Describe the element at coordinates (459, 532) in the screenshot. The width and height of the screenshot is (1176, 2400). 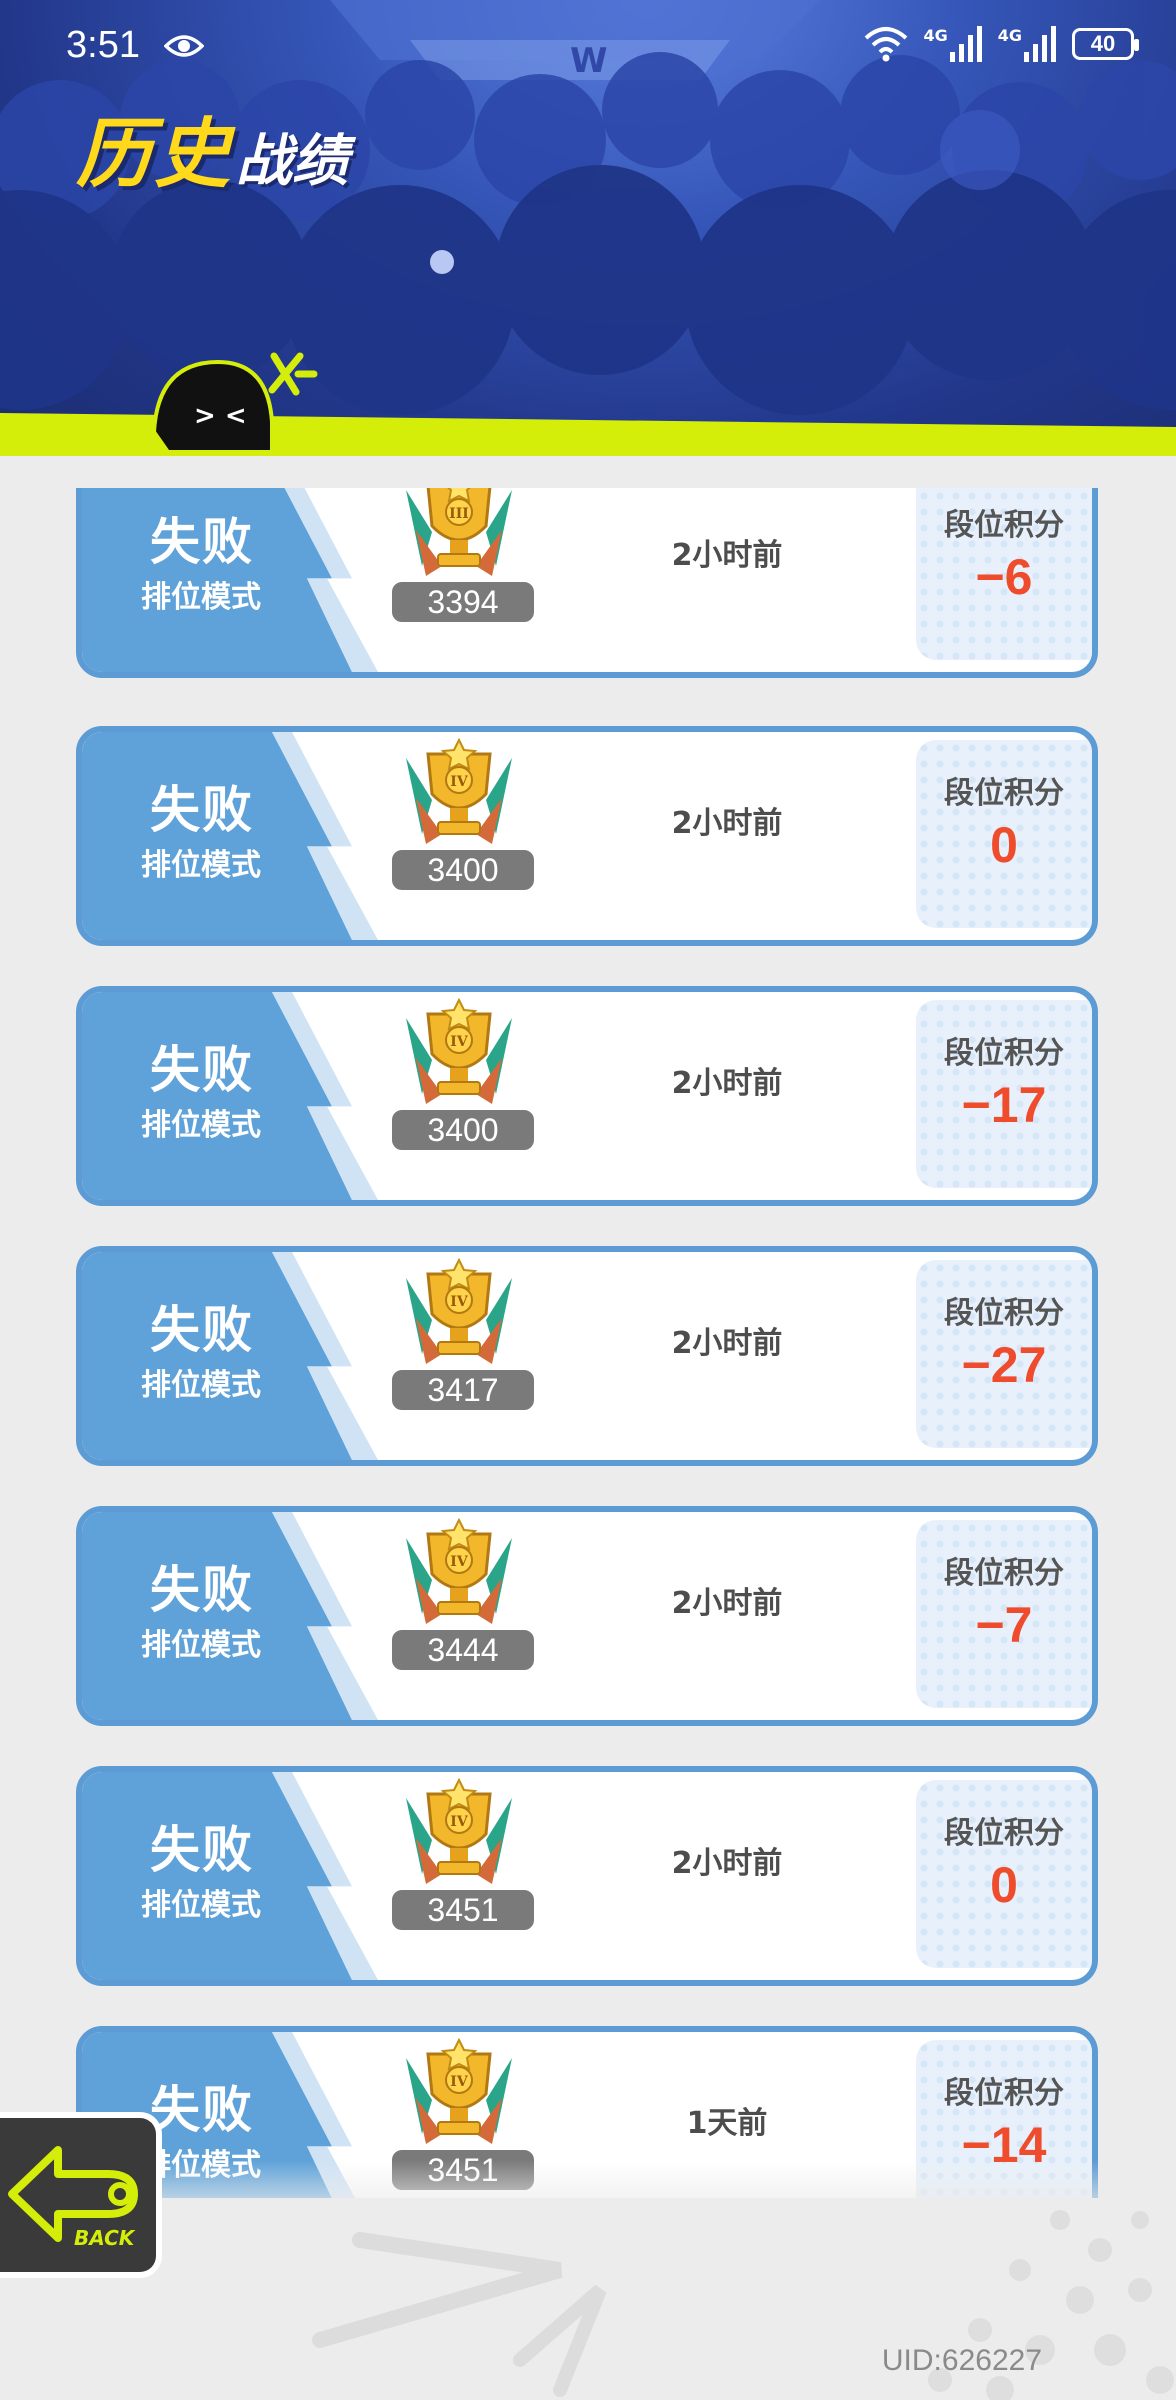
I see `trophy-icon: III` at that location.